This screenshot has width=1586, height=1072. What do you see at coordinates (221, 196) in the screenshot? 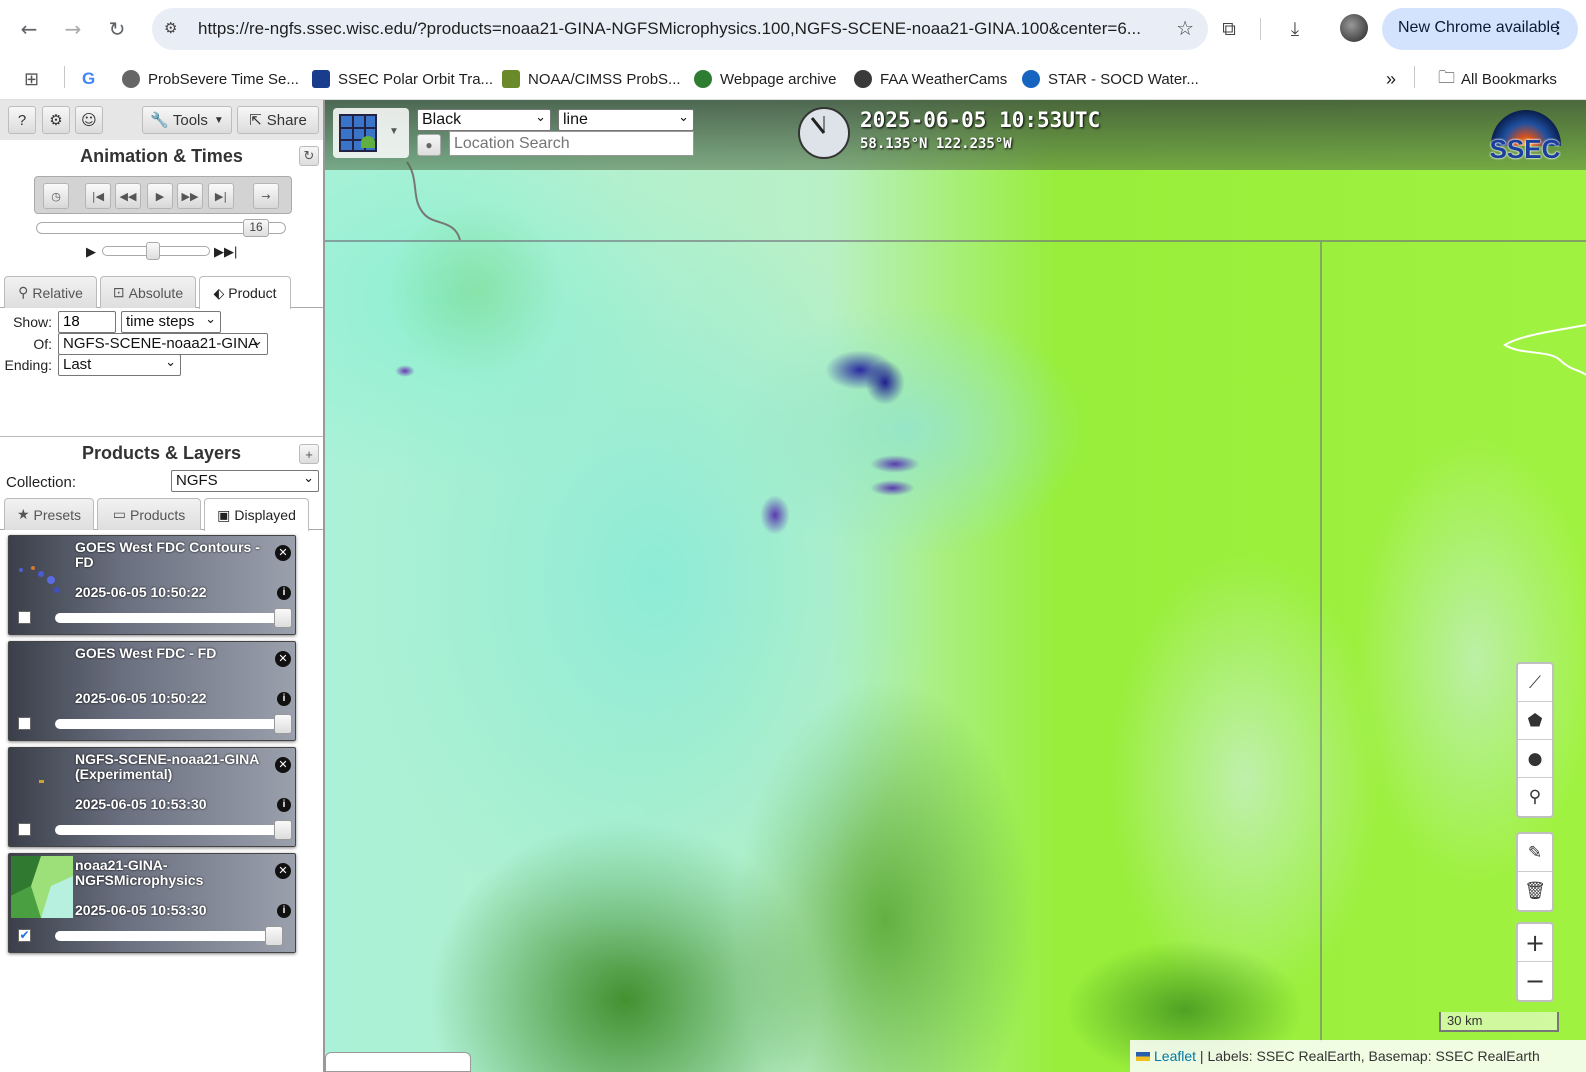
I see `last-frame-button: ▶|` at bounding box center [221, 196].